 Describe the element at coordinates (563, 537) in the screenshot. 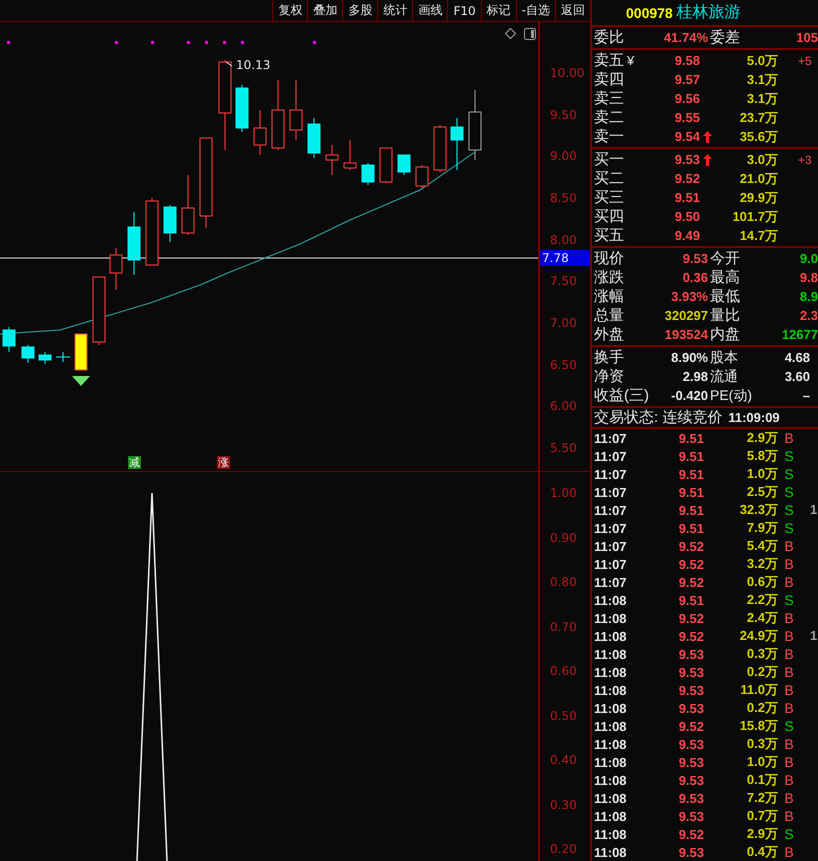

I see `indicator-axis-label: 0.90` at that location.